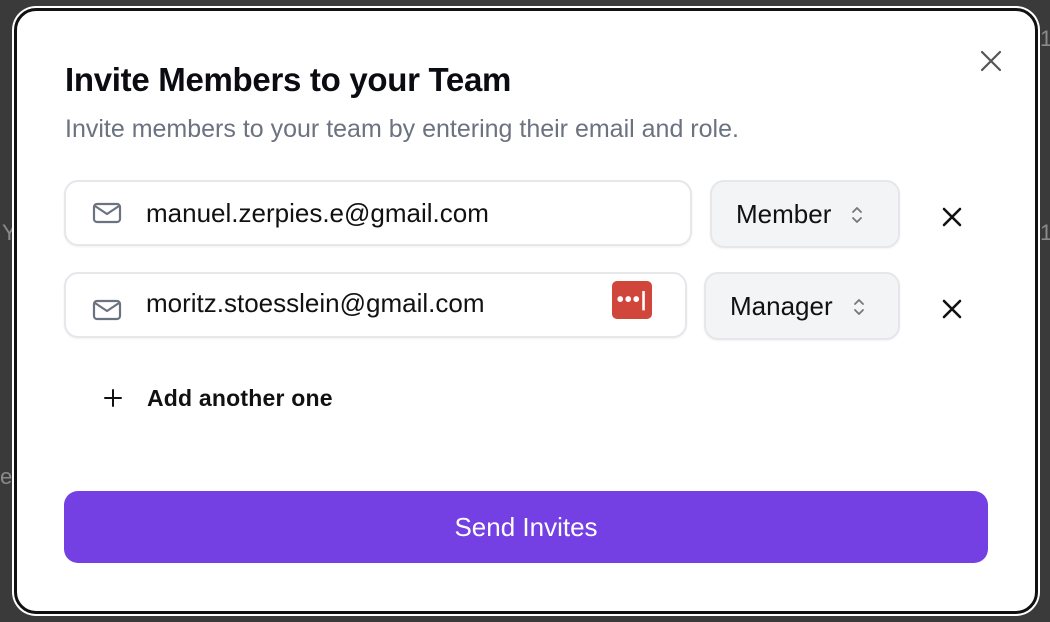  I want to click on invite-email-field-1: manuel.zerpies.e@gmail.com, so click(378, 213).